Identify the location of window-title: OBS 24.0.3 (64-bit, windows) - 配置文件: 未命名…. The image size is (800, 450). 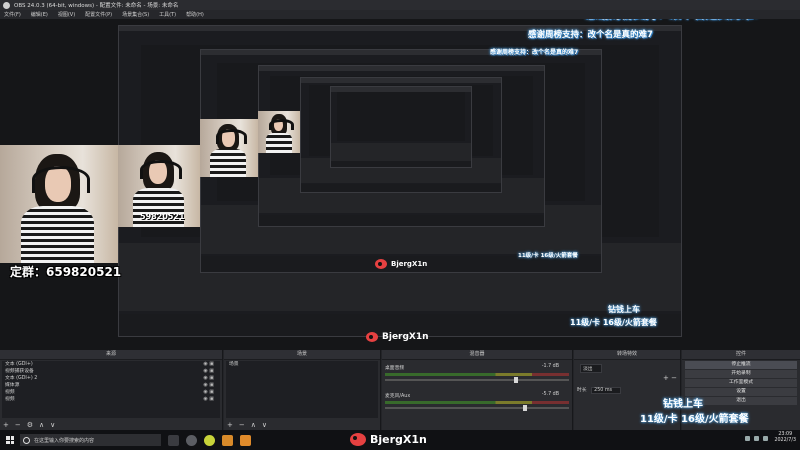
(96, 6).